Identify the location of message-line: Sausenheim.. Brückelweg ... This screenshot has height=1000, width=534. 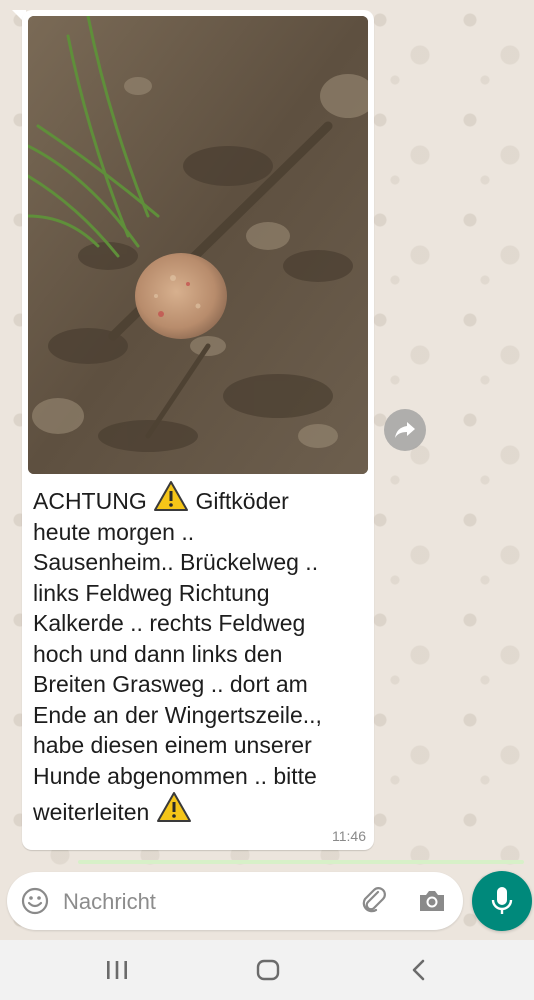
(201, 562).